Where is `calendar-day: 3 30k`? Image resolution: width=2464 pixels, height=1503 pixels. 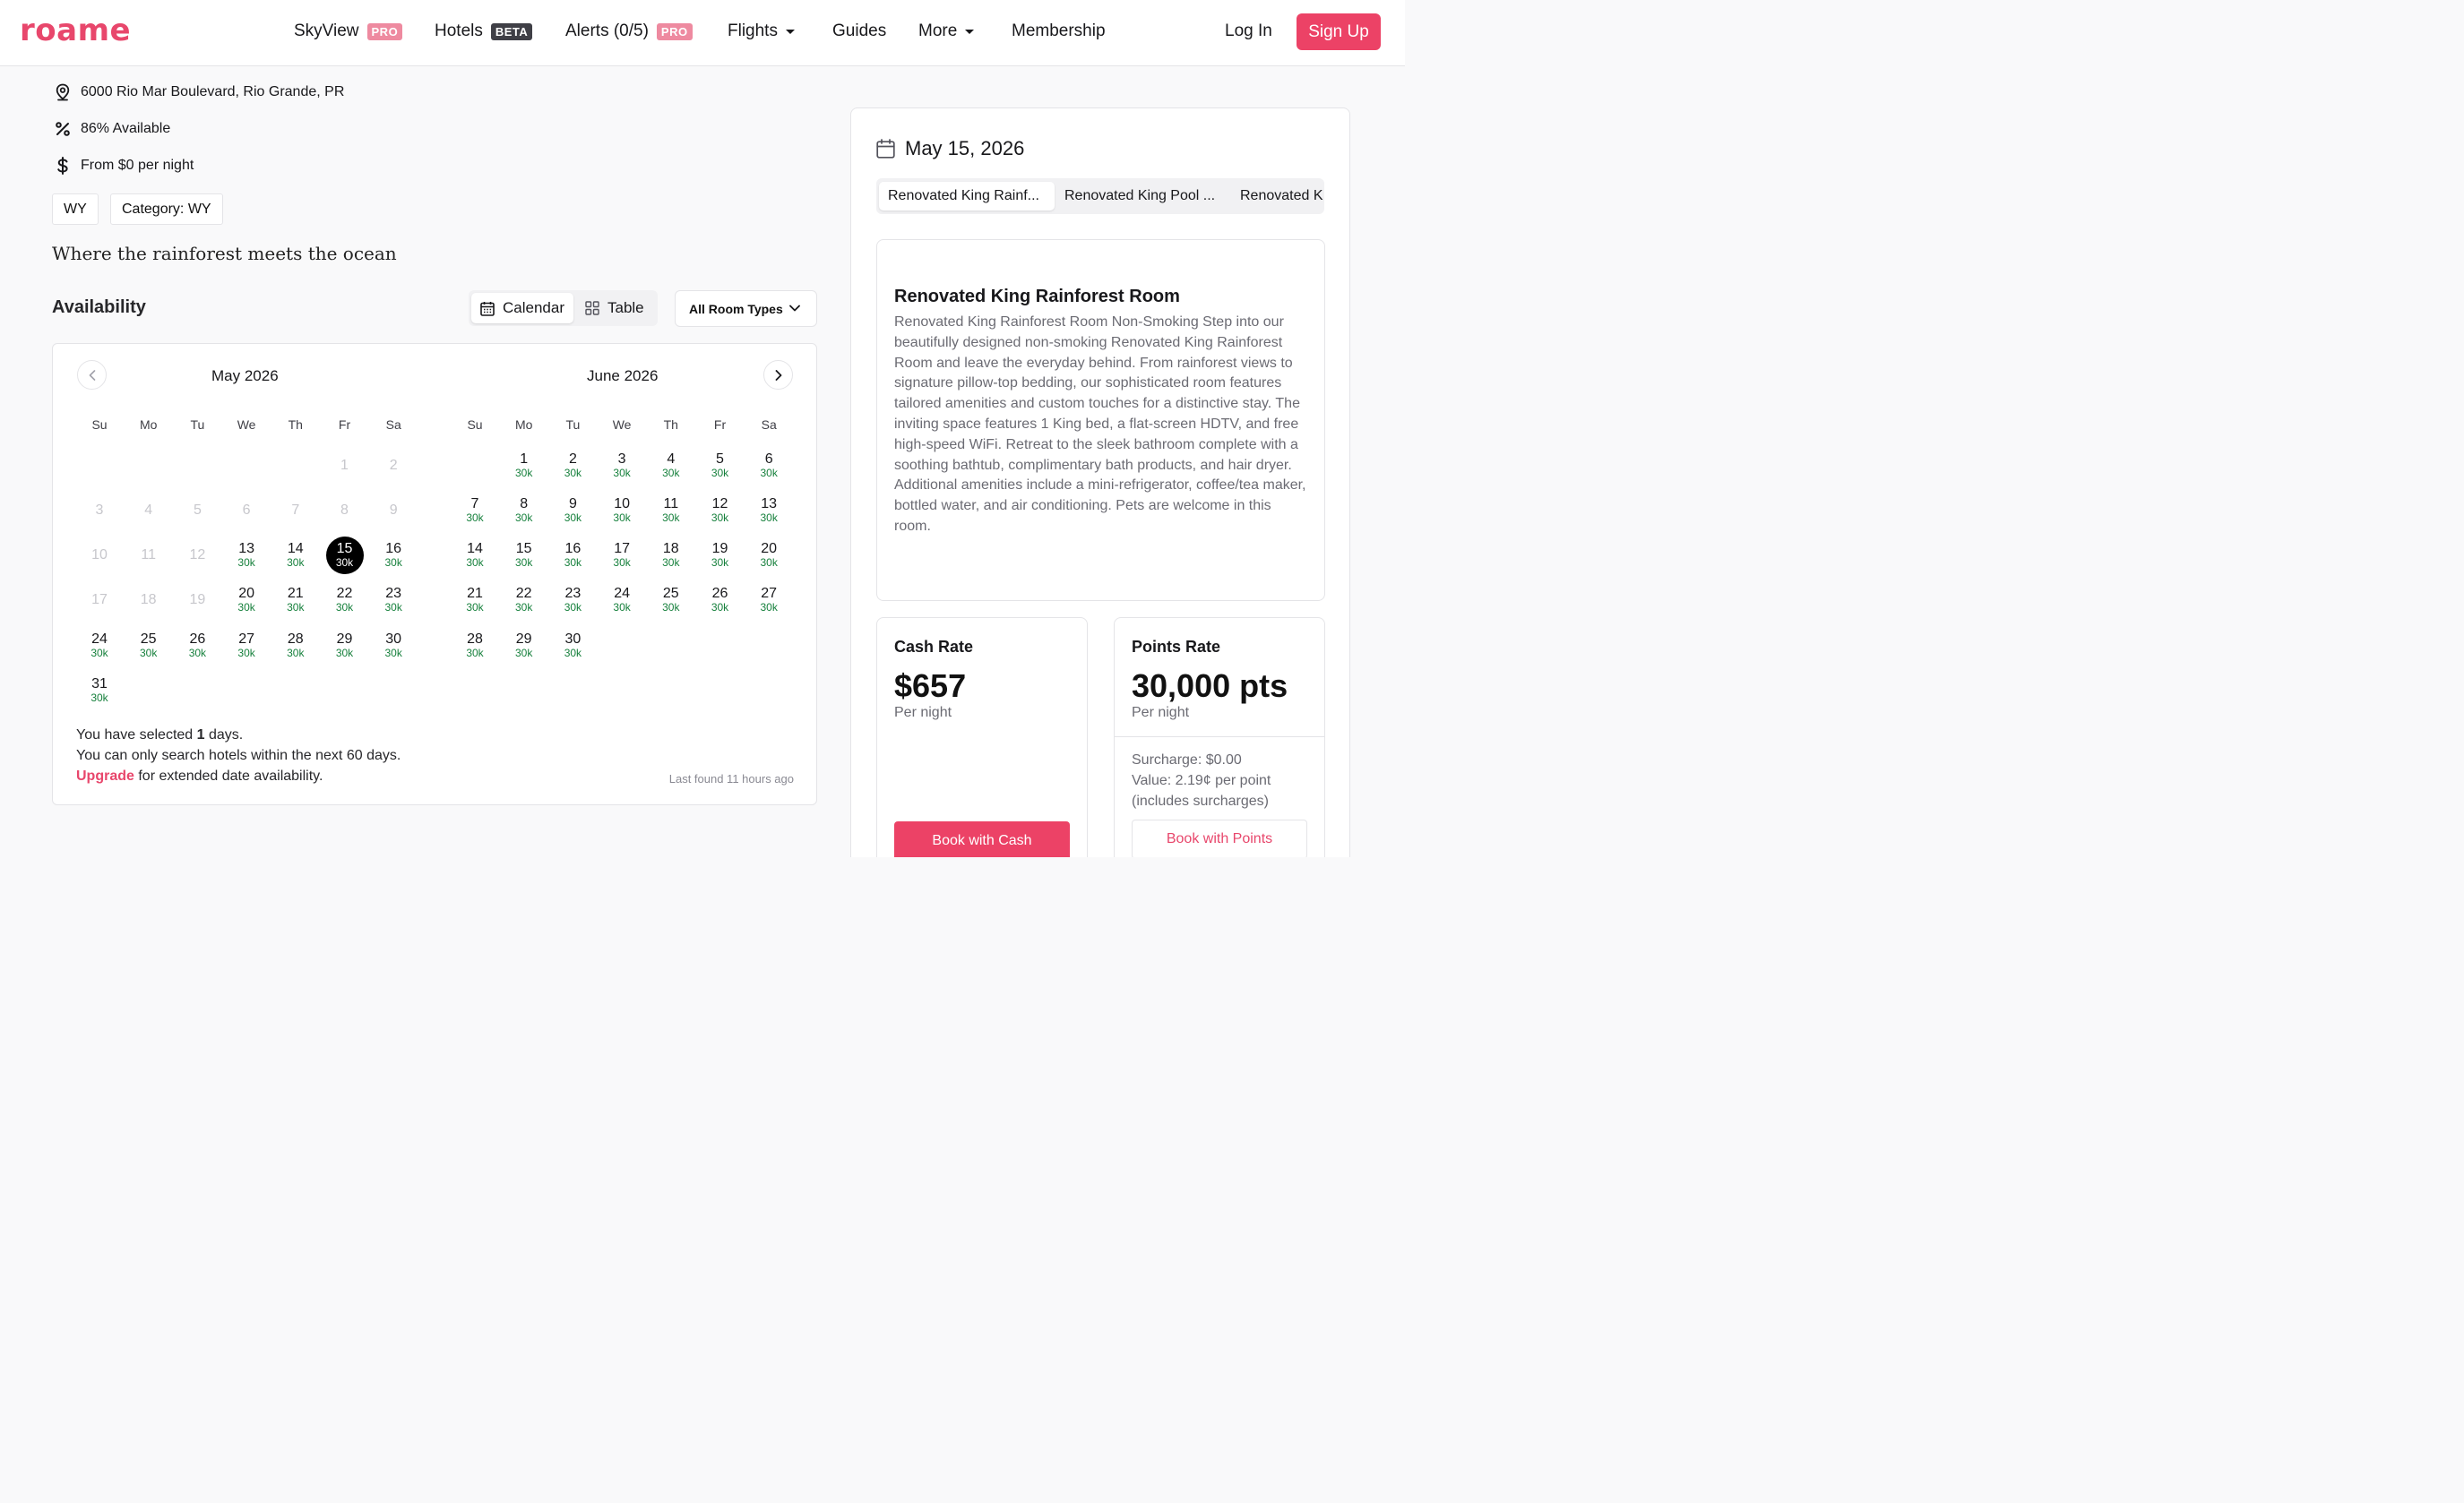
calendar-day: 3 30k is located at coordinates (622, 465).